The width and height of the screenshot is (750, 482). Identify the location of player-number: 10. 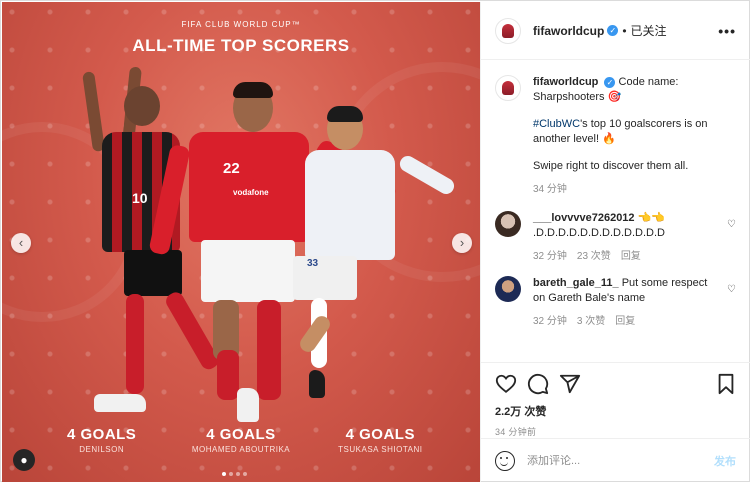
(140, 198).